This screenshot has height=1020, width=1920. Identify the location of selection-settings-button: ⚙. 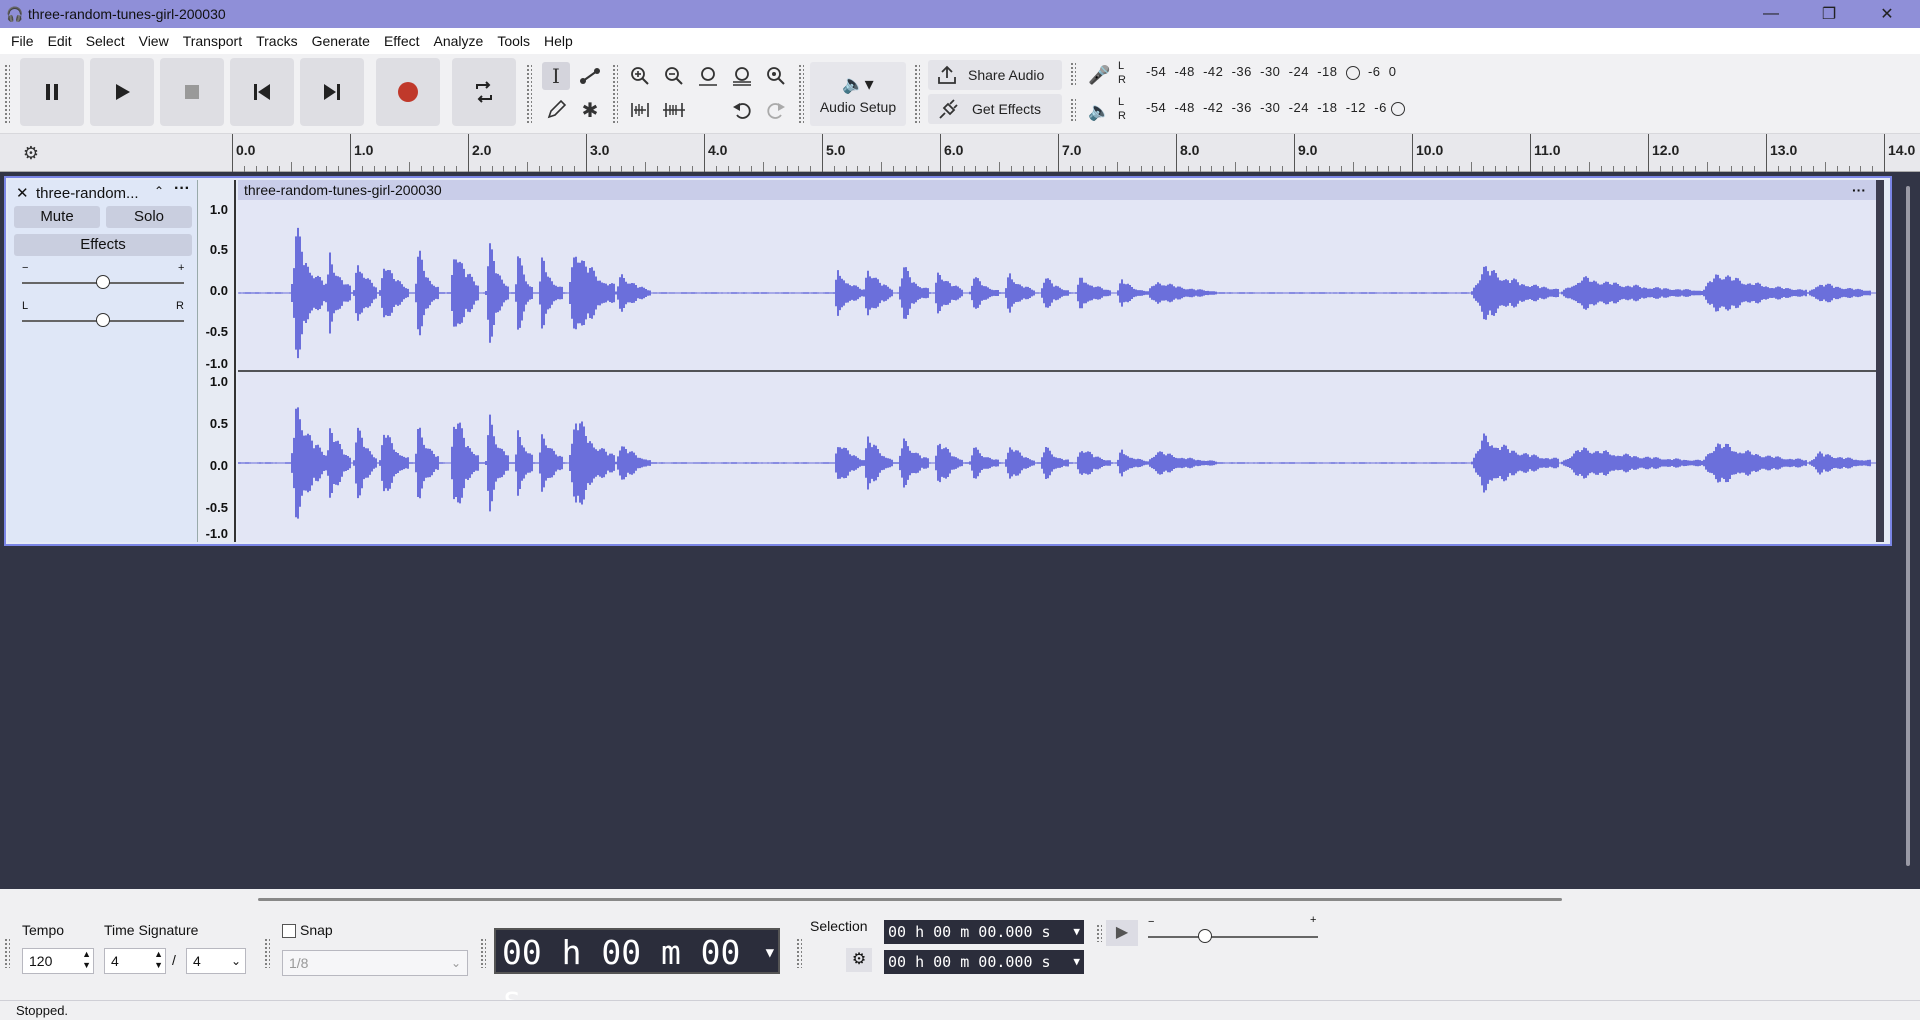
(859, 960).